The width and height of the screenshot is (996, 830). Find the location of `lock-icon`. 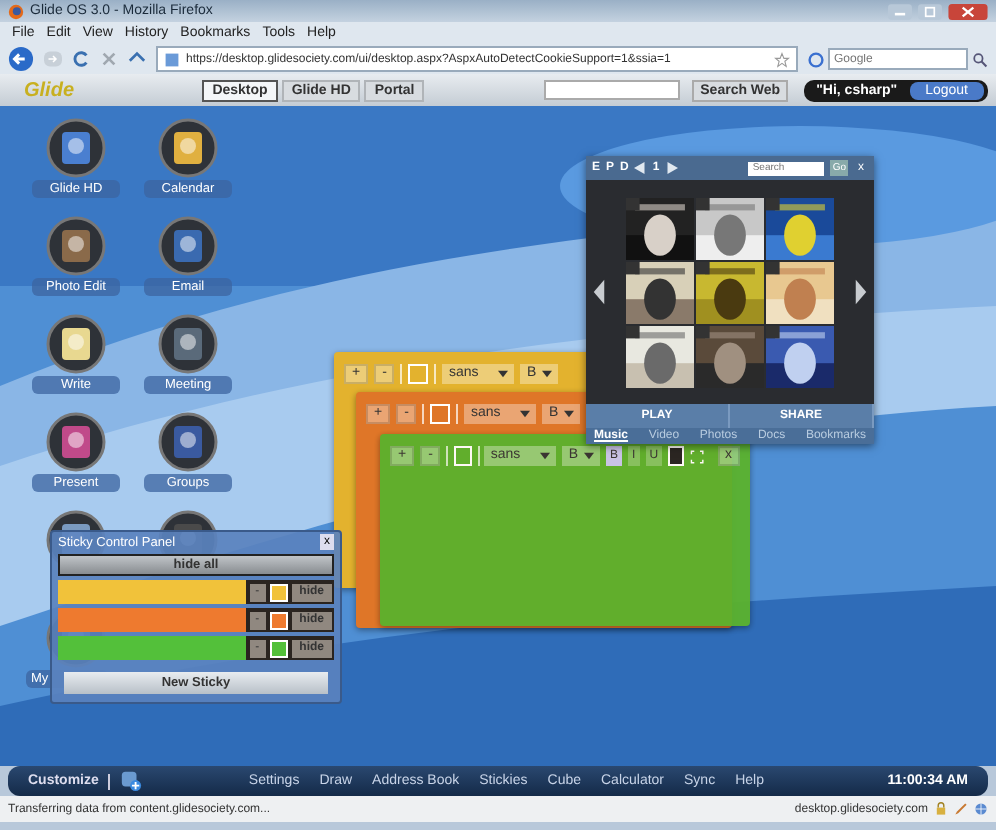

lock-icon is located at coordinates (941, 809).